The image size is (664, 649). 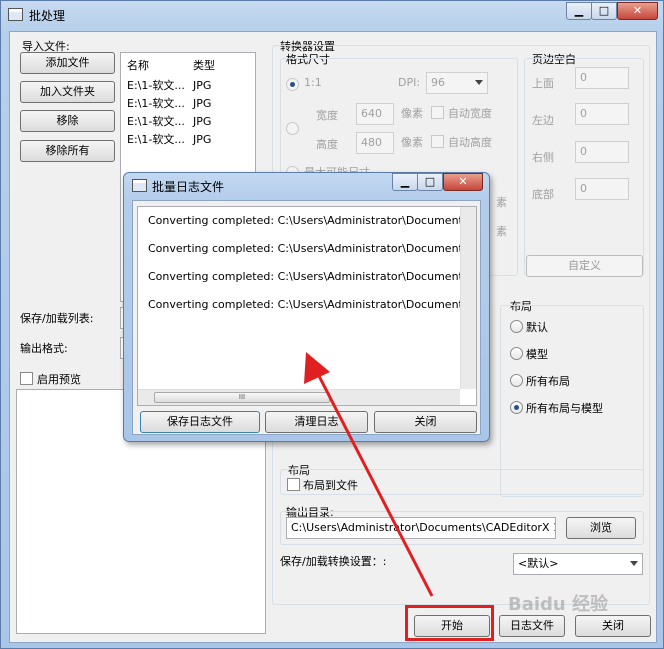 I want to click on arrow-head, so click(x=317, y=368).